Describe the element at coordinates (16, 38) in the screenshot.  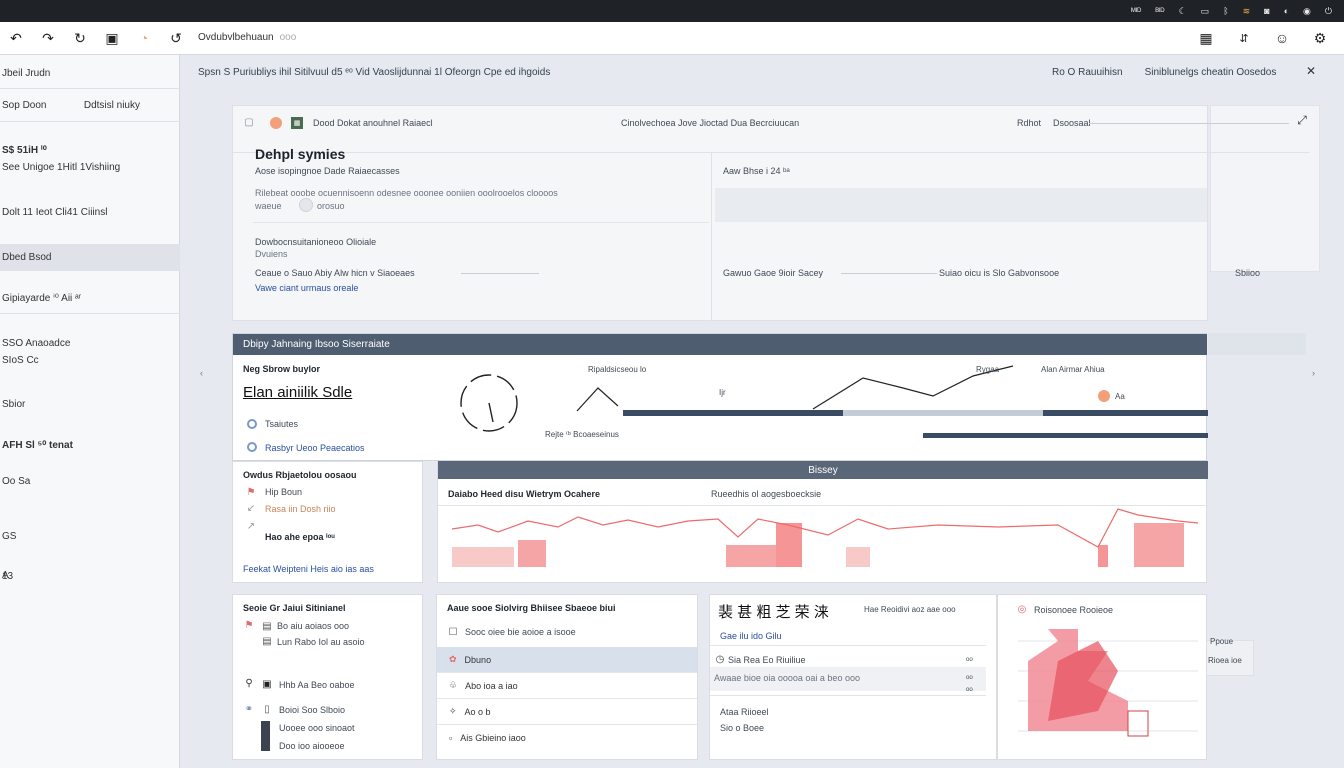
I see `back-icon: ↶` at that location.